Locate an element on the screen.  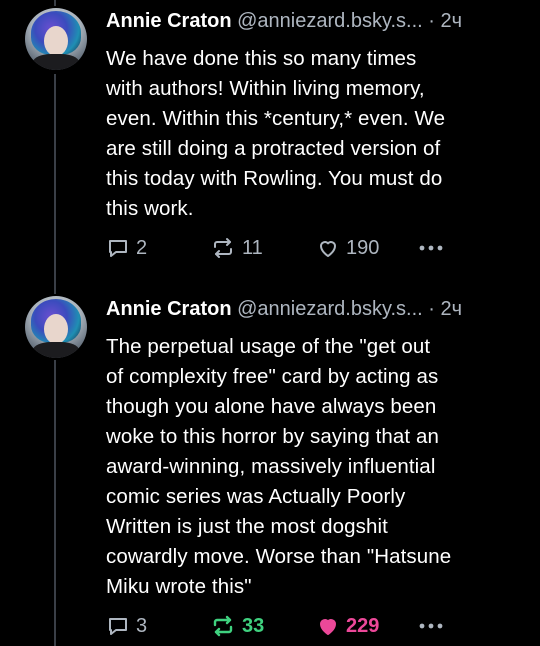
like-count: 229 is located at coordinates (363, 625).